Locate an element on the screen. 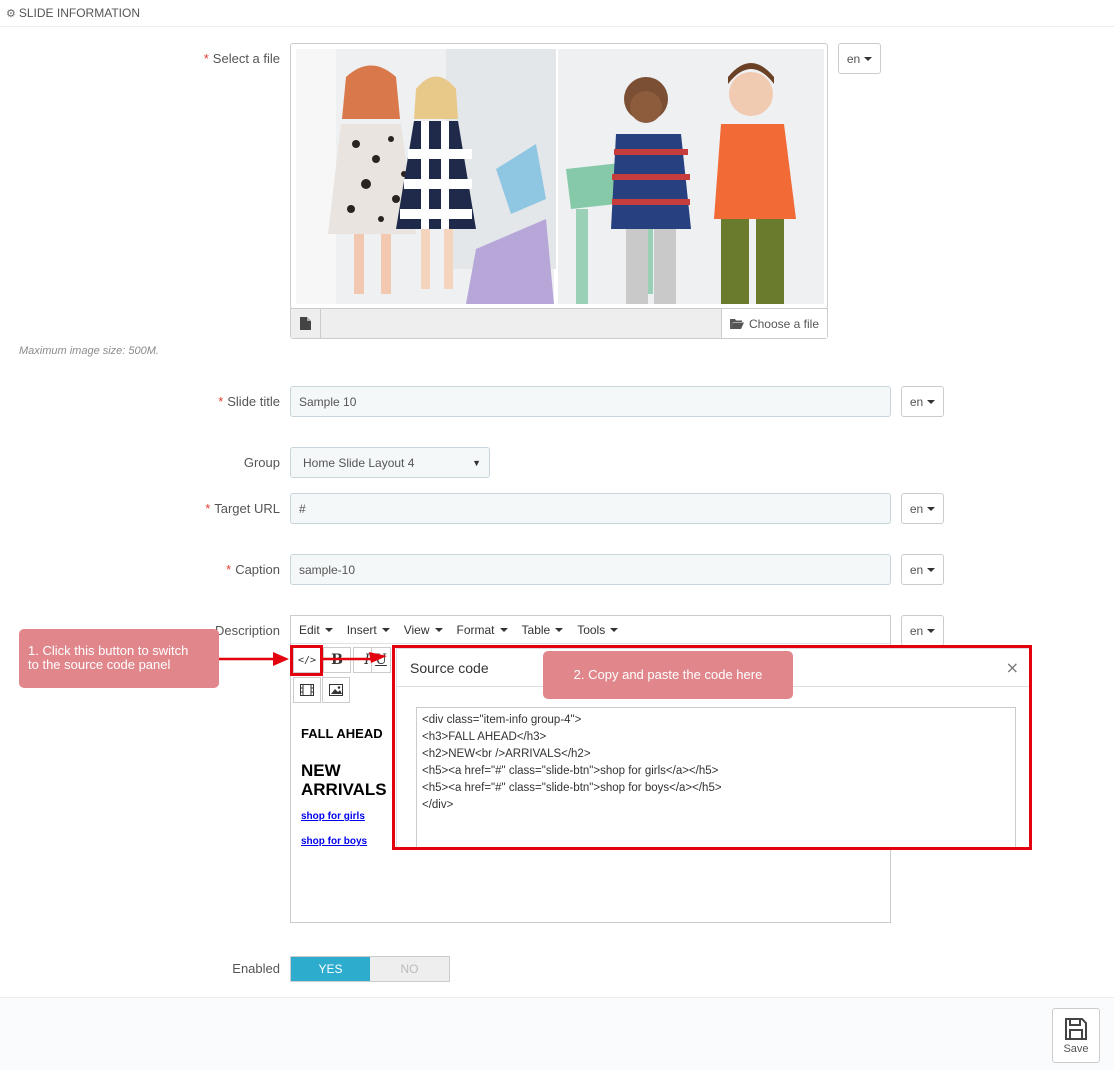  group-select: Home Slide Layout 4 ▼ is located at coordinates (390, 462).